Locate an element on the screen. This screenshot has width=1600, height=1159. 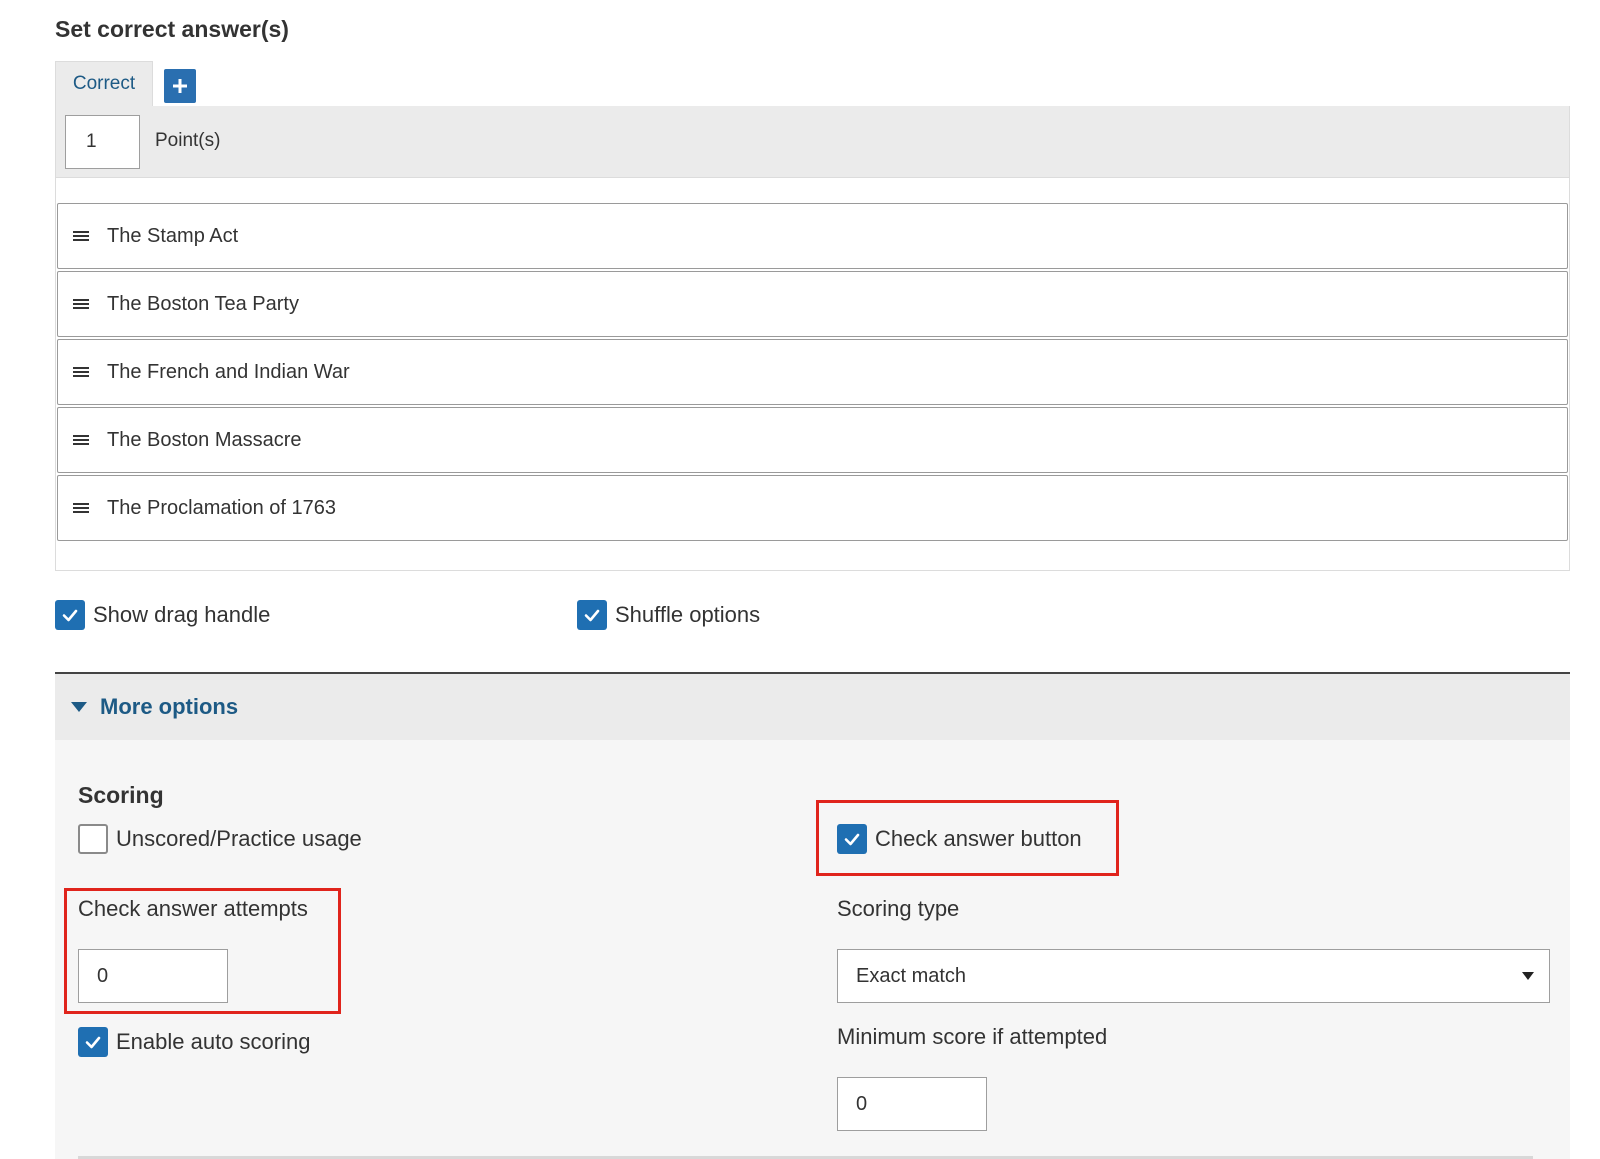
scoring-type-label: Scoring type is located at coordinates (898, 908).